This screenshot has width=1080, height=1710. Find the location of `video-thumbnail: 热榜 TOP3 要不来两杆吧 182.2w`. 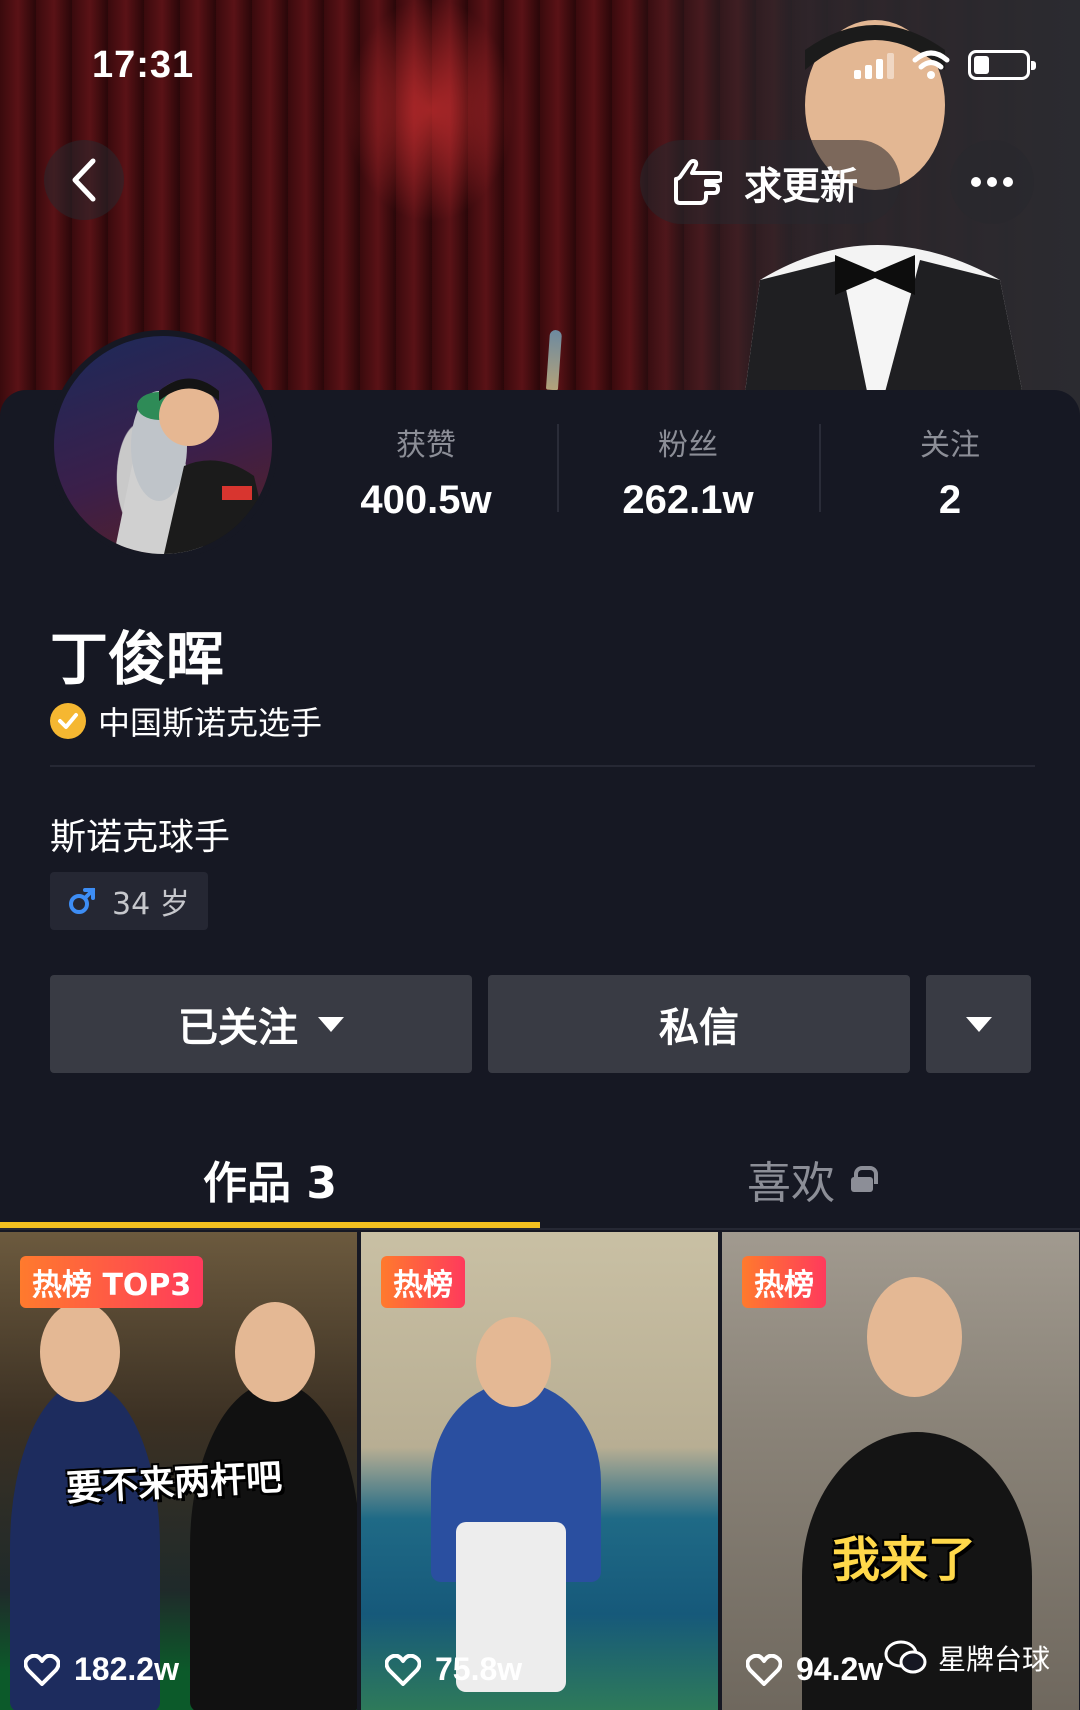

video-thumbnail: 热榜 TOP3 要不来两杆吧 182.2w is located at coordinates (178, 1471).